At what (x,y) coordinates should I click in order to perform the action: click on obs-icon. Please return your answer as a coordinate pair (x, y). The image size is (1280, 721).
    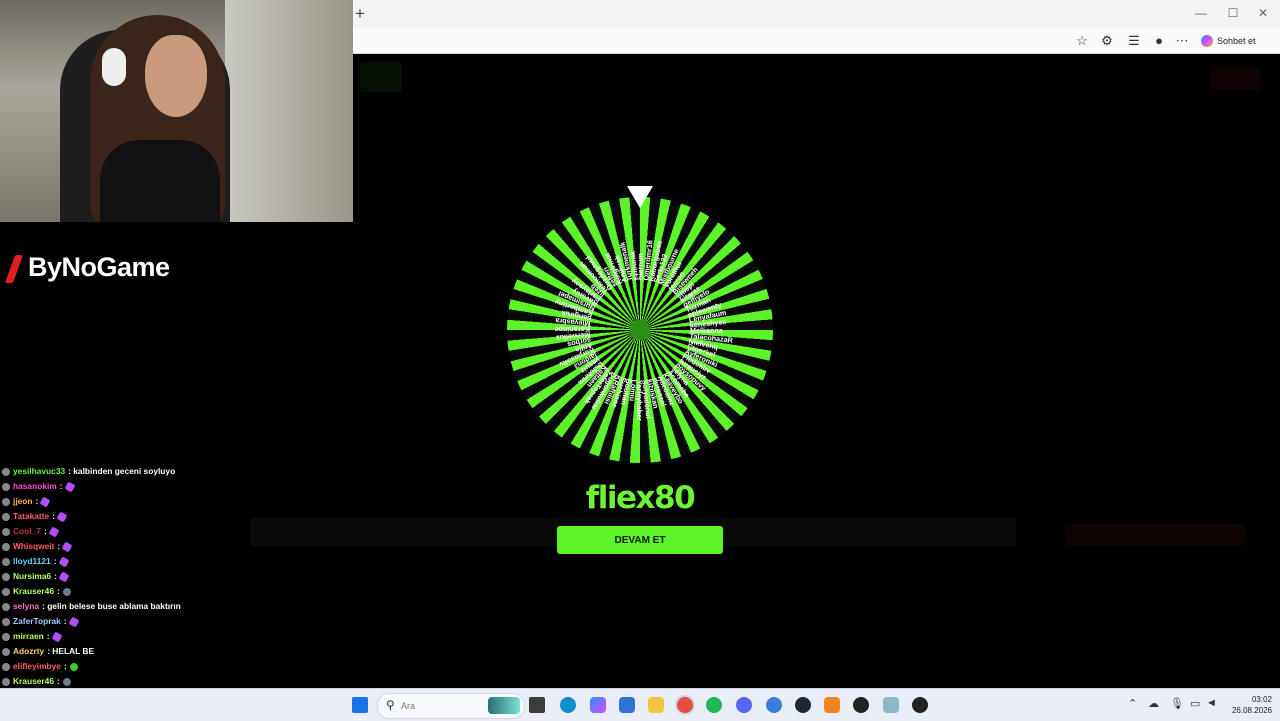
    Looking at the image, I should click on (861, 705).